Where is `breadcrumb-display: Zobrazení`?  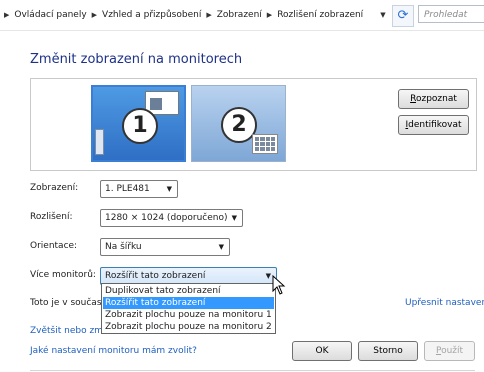 breadcrumb-display: Zobrazení is located at coordinates (239, 15).